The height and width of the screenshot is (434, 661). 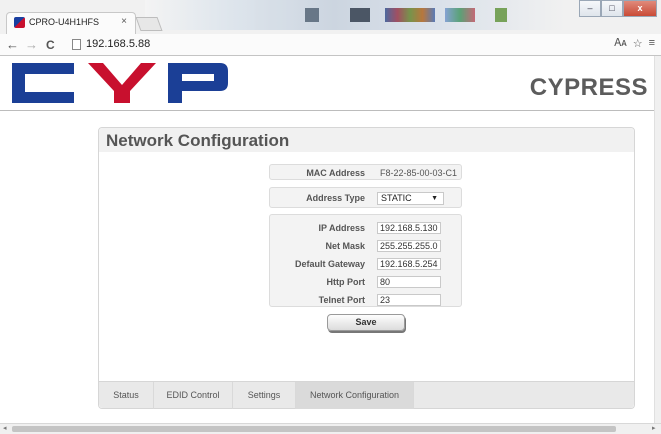 I want to click on address-type-box: Address Type STATIC ▼, so click(x=365, y=197).